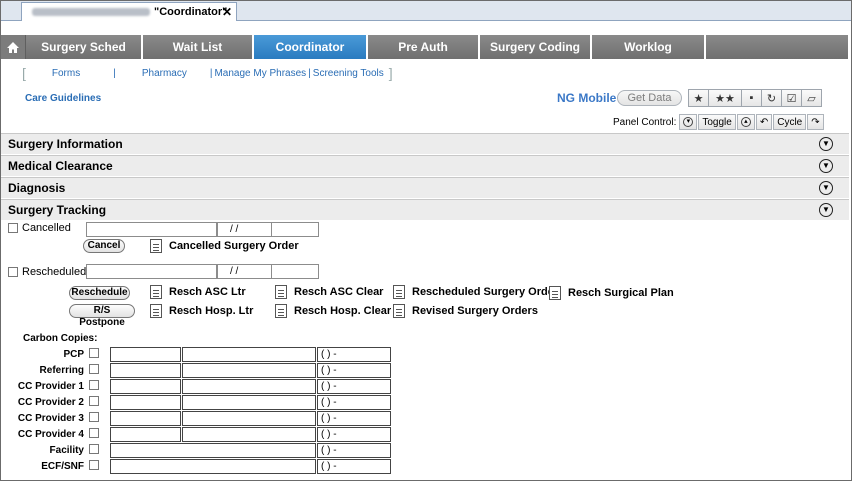 The image size is (852, 481). I want to click on expand-all-button: ▾, so click(688, 122).